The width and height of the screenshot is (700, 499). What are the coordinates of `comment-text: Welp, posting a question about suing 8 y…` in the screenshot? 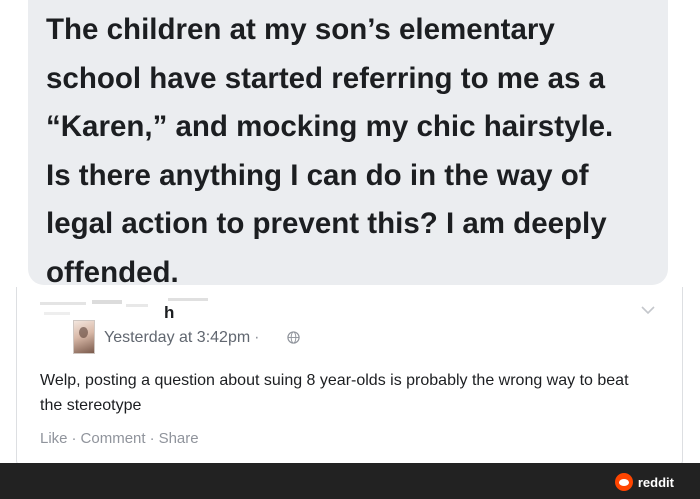 It's located at (334, 393).